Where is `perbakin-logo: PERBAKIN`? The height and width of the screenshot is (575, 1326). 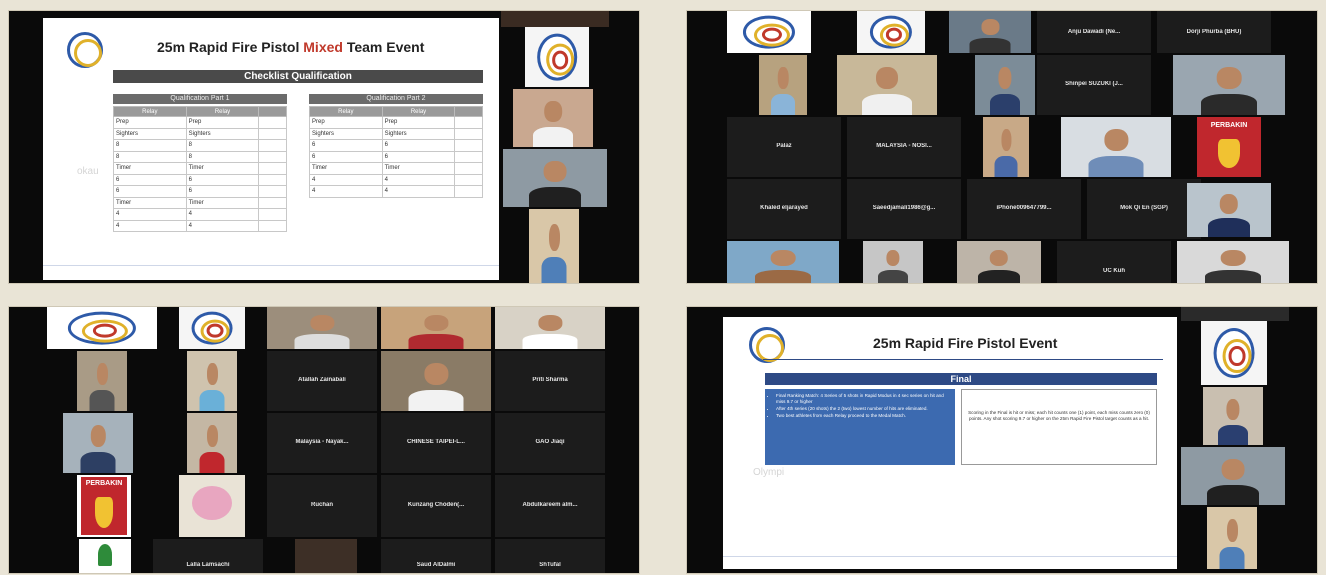 perbakin-logo: PERBAKIN is located at coordinates (104, 506).